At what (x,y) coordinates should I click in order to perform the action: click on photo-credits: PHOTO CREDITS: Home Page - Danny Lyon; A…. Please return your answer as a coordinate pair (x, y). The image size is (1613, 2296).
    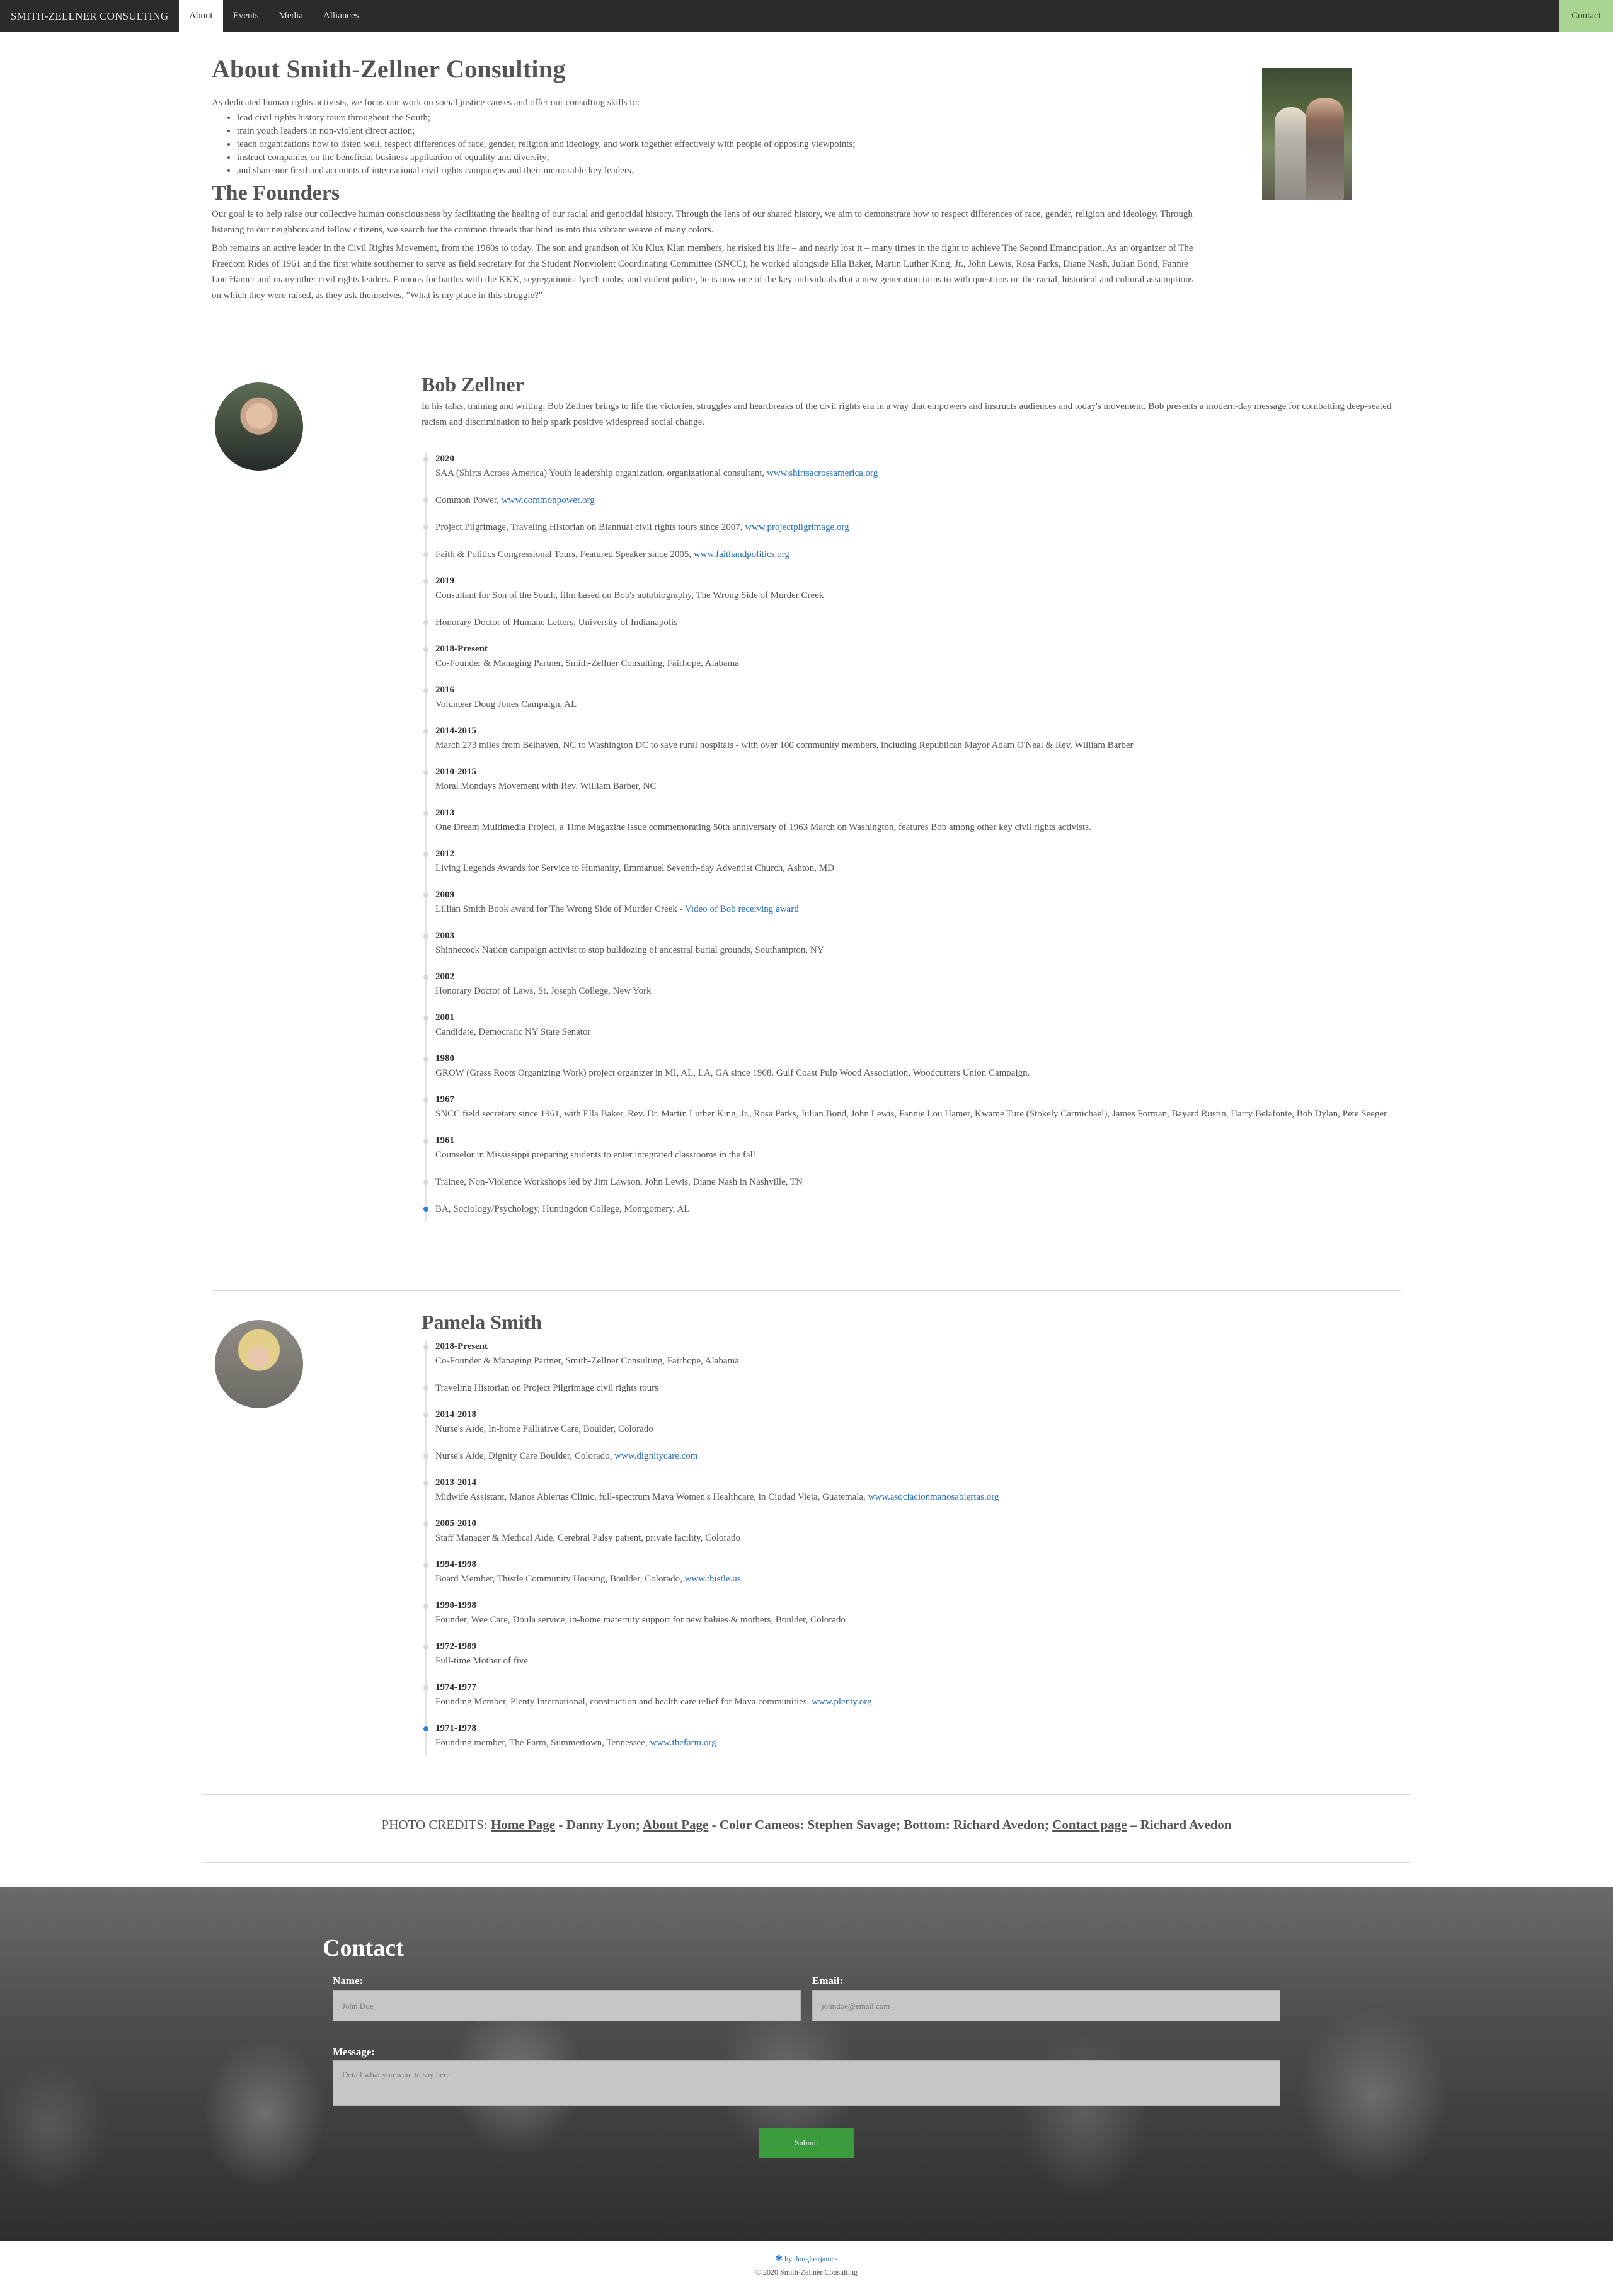
    Looking at the image, I should click on (806, 1825).